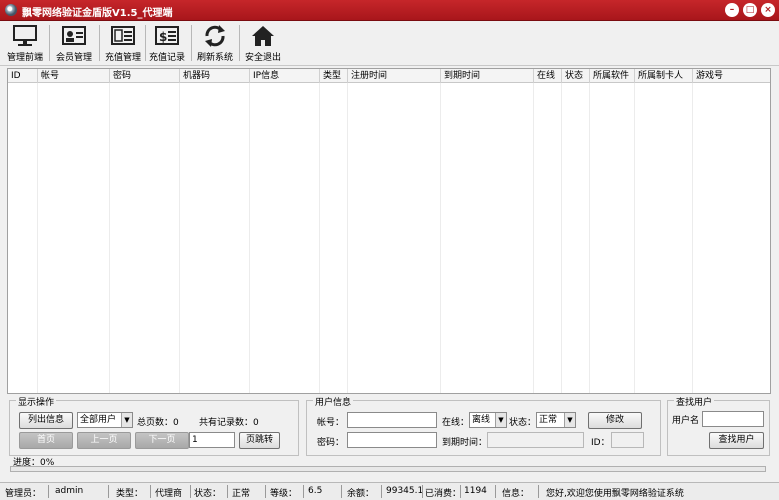 The height and width of the screenshot is (500, 779). What do you see at coordinates (315, 491) in the screenshot?
I see `level-value: 6.5` at bounding box center [315, 491].